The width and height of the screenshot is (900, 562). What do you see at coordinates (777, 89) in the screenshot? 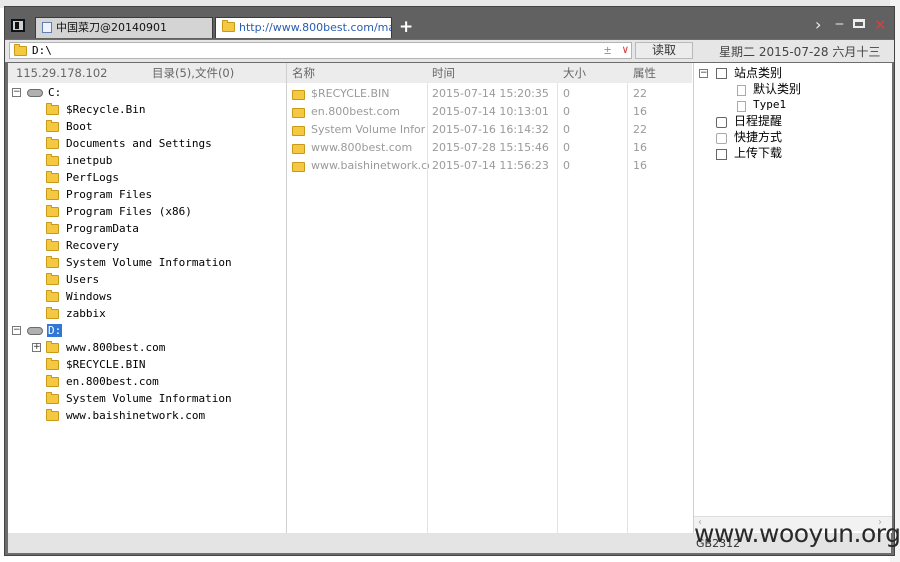
I see `category-default: 默认类别` at bounding box center [777, 89].